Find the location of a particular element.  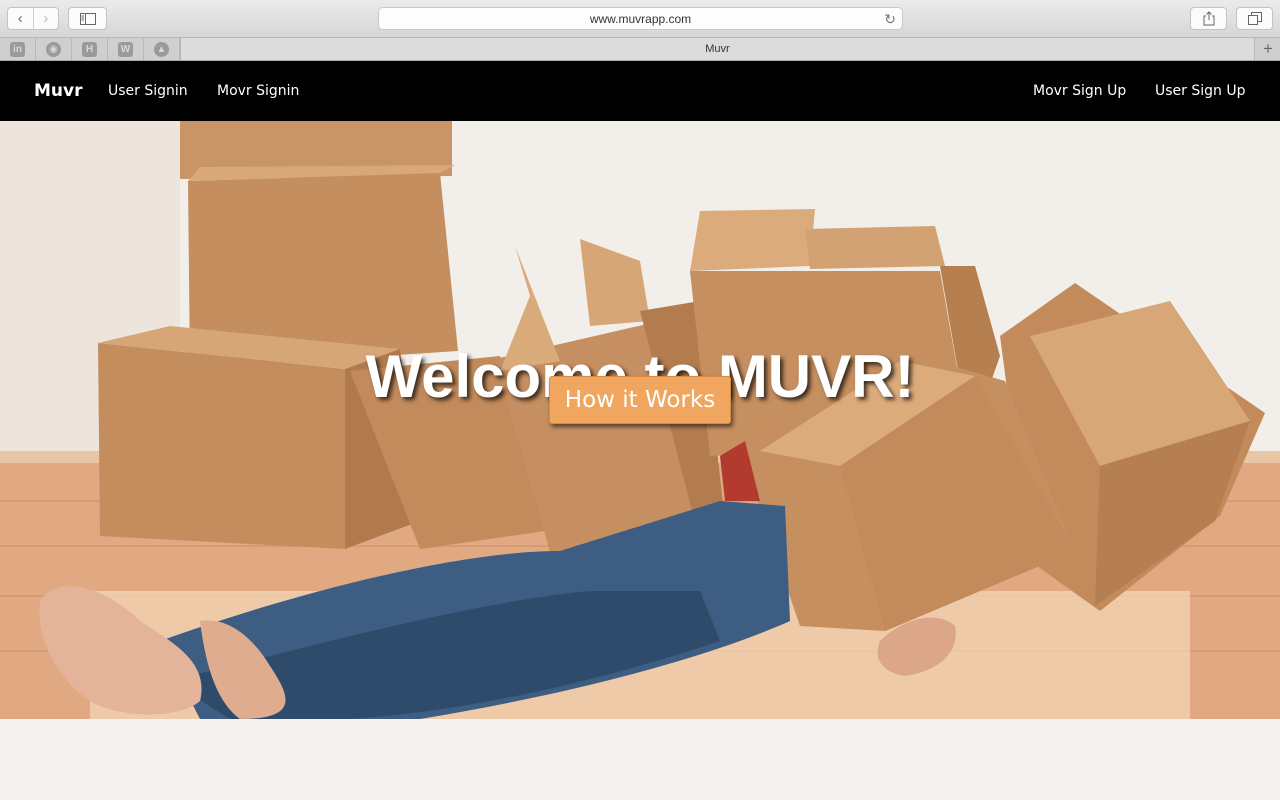

favorite-hacker: H is located at coordinates (90, 49).